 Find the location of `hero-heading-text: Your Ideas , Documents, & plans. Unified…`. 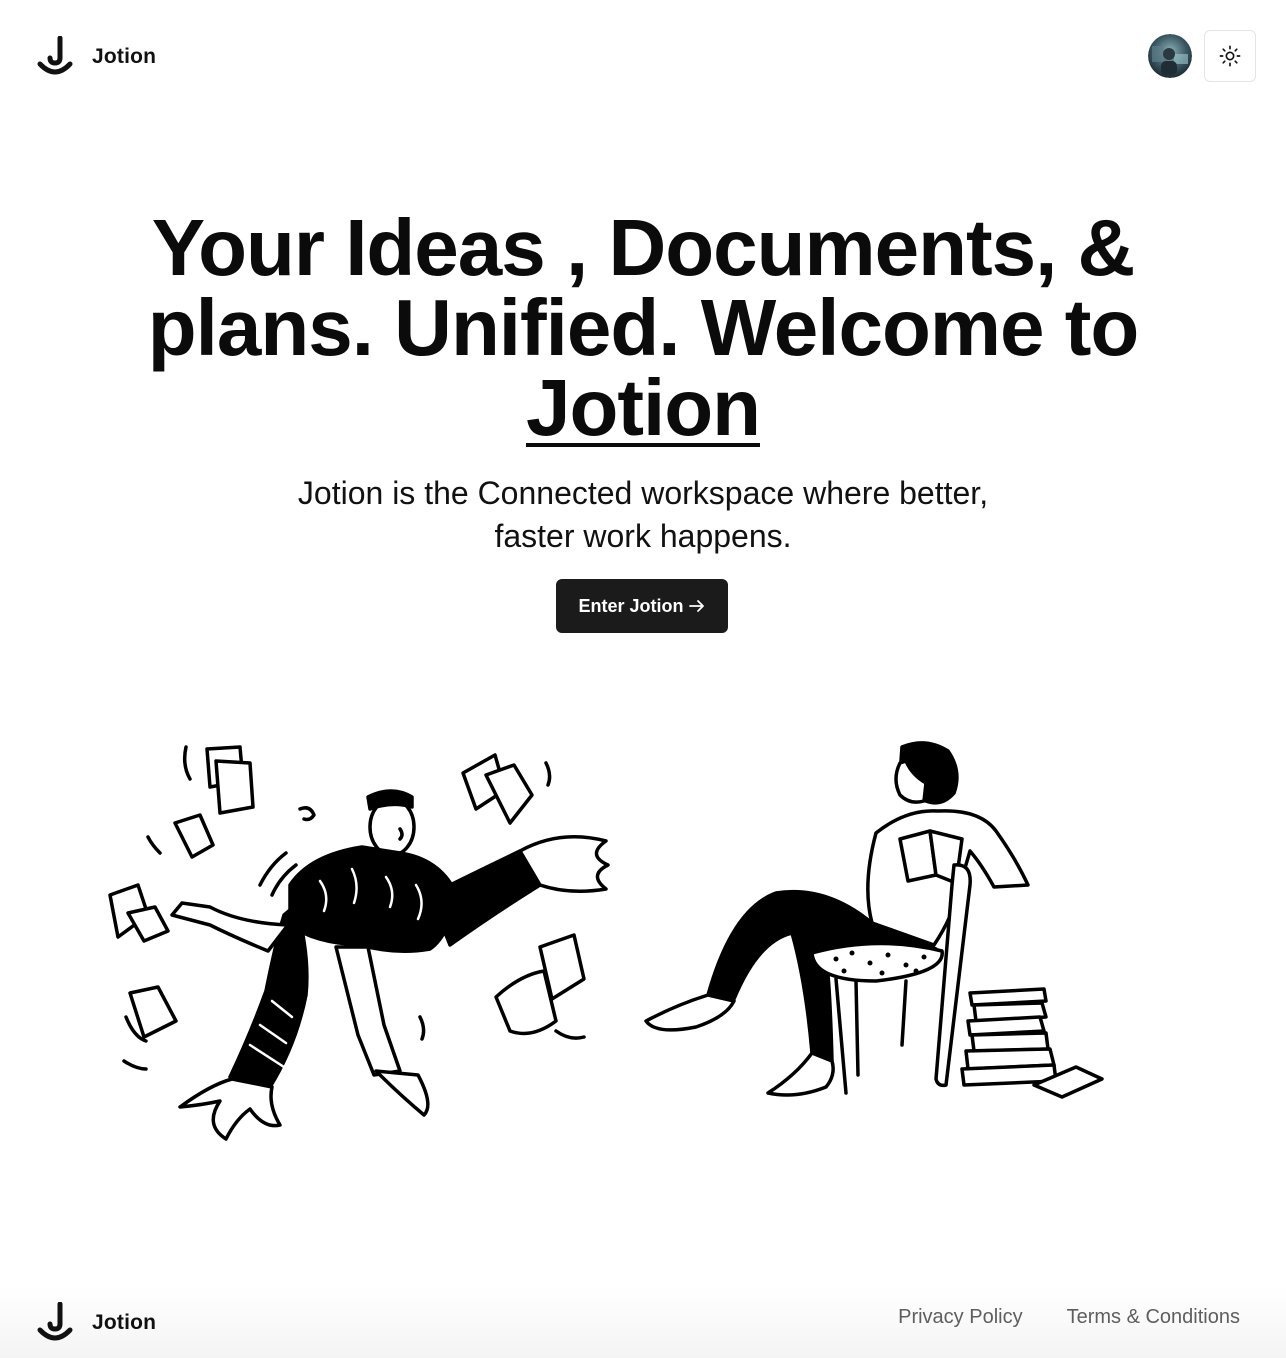

hero-heading-text: Your Ideas , Documents, & plans. Unified… is located at coordinates (643, 287).